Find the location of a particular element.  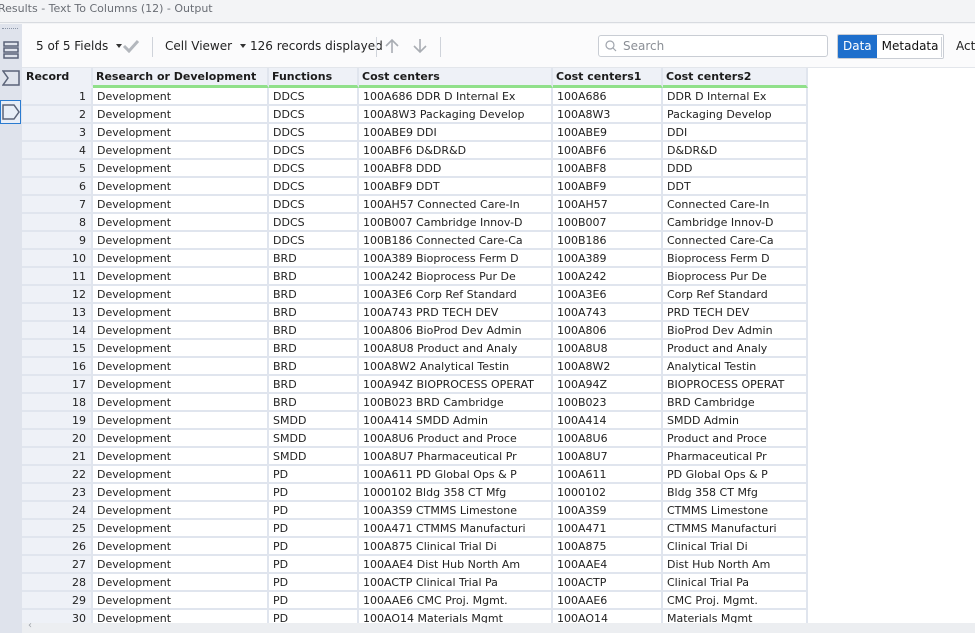

cell-cost-centers: 100ACTP Clinical Trial Pa is located at coordinates (456, 583).